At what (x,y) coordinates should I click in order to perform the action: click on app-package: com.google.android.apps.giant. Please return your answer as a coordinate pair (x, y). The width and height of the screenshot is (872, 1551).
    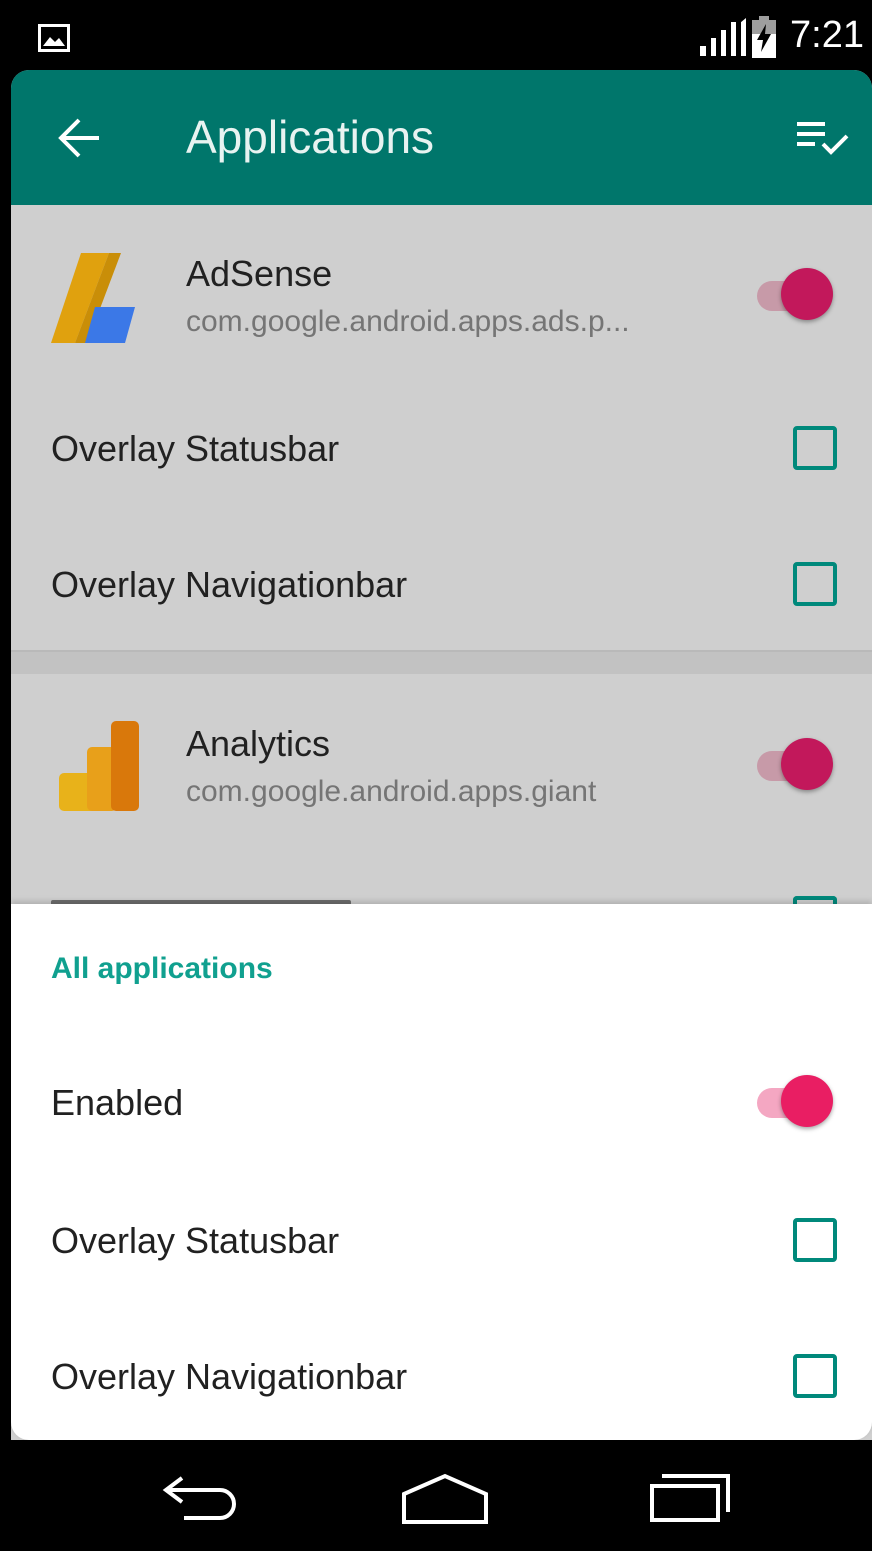
    Looking at the image, I should click on (391, 791).